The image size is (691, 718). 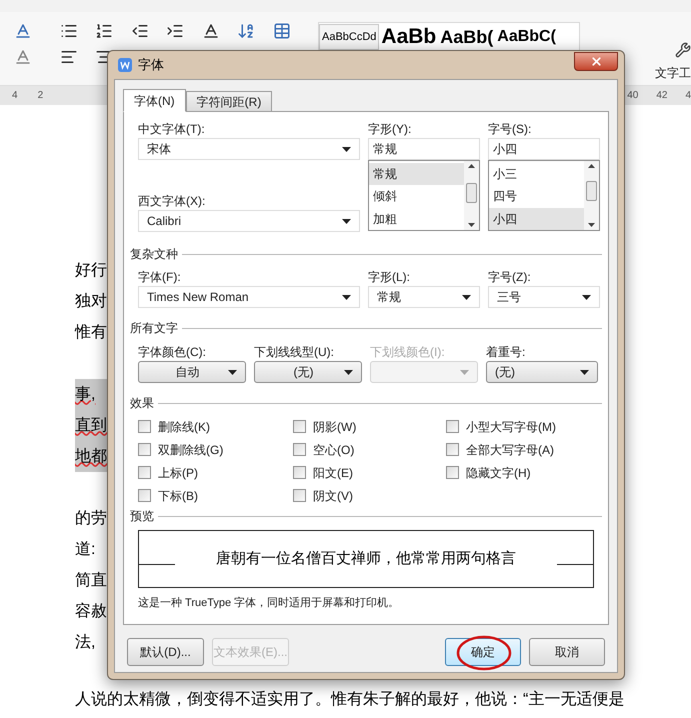 I want to click on section-title: 所有文字, so click(x=154, y=328).